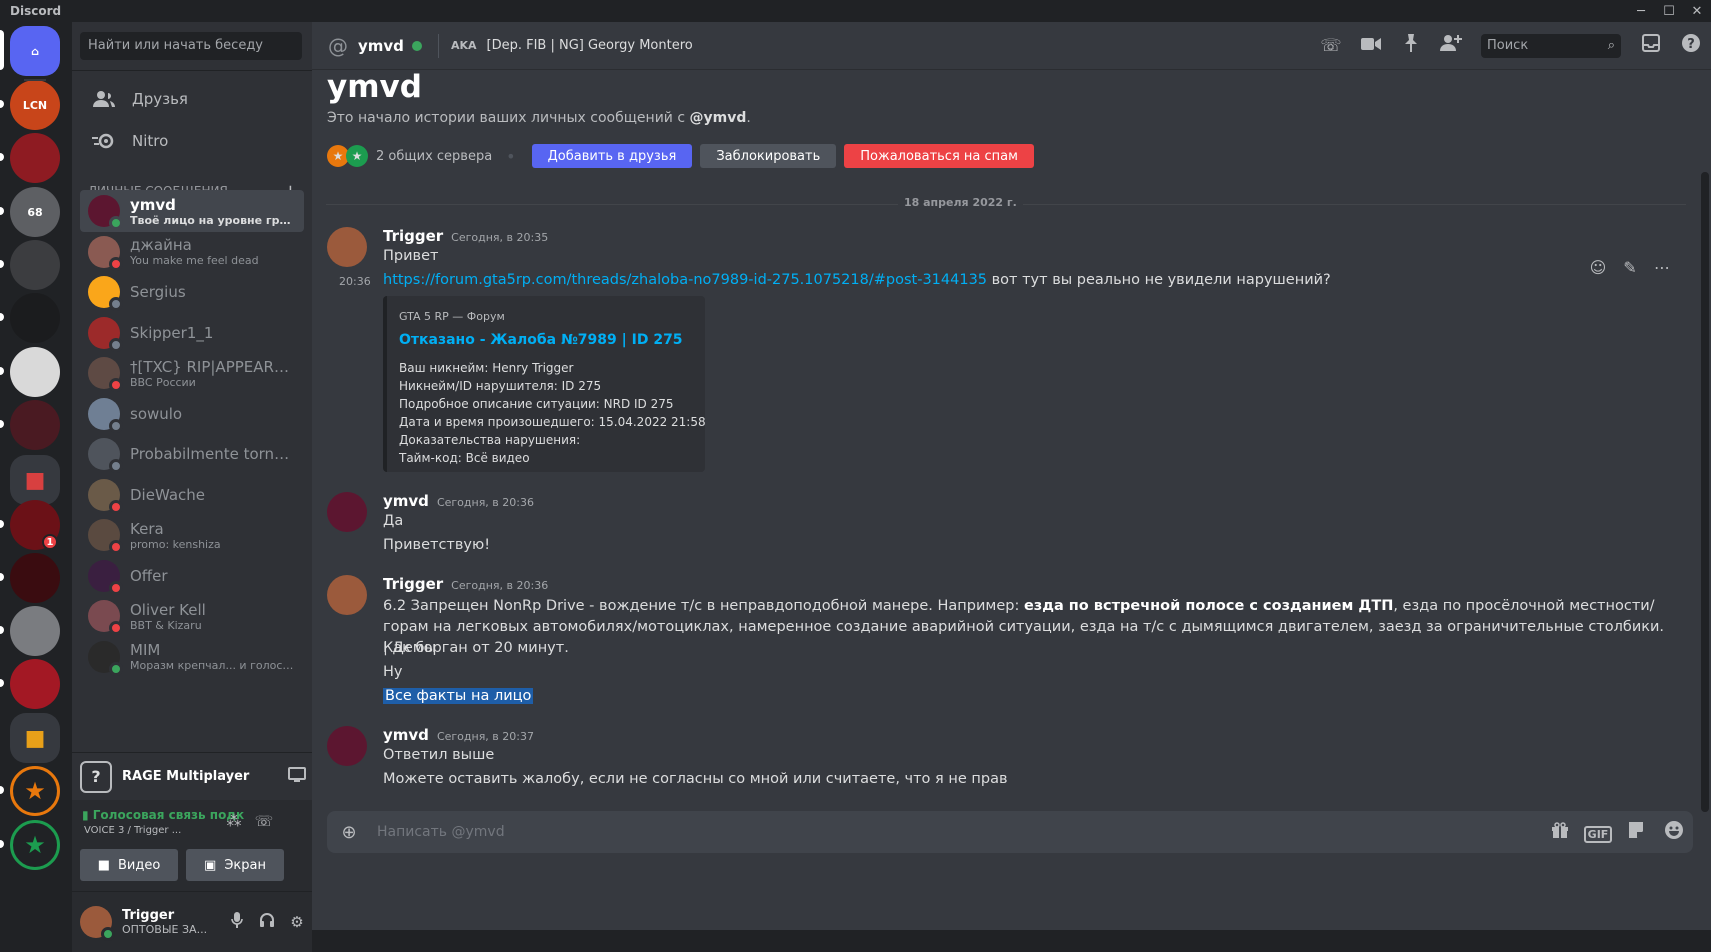 Image resolution: width=1711 pixels, height=952 pixels. I want to click on chat-header-nickname: [Dep. FIB | NG] Georgy Montero, so click(589, 45).